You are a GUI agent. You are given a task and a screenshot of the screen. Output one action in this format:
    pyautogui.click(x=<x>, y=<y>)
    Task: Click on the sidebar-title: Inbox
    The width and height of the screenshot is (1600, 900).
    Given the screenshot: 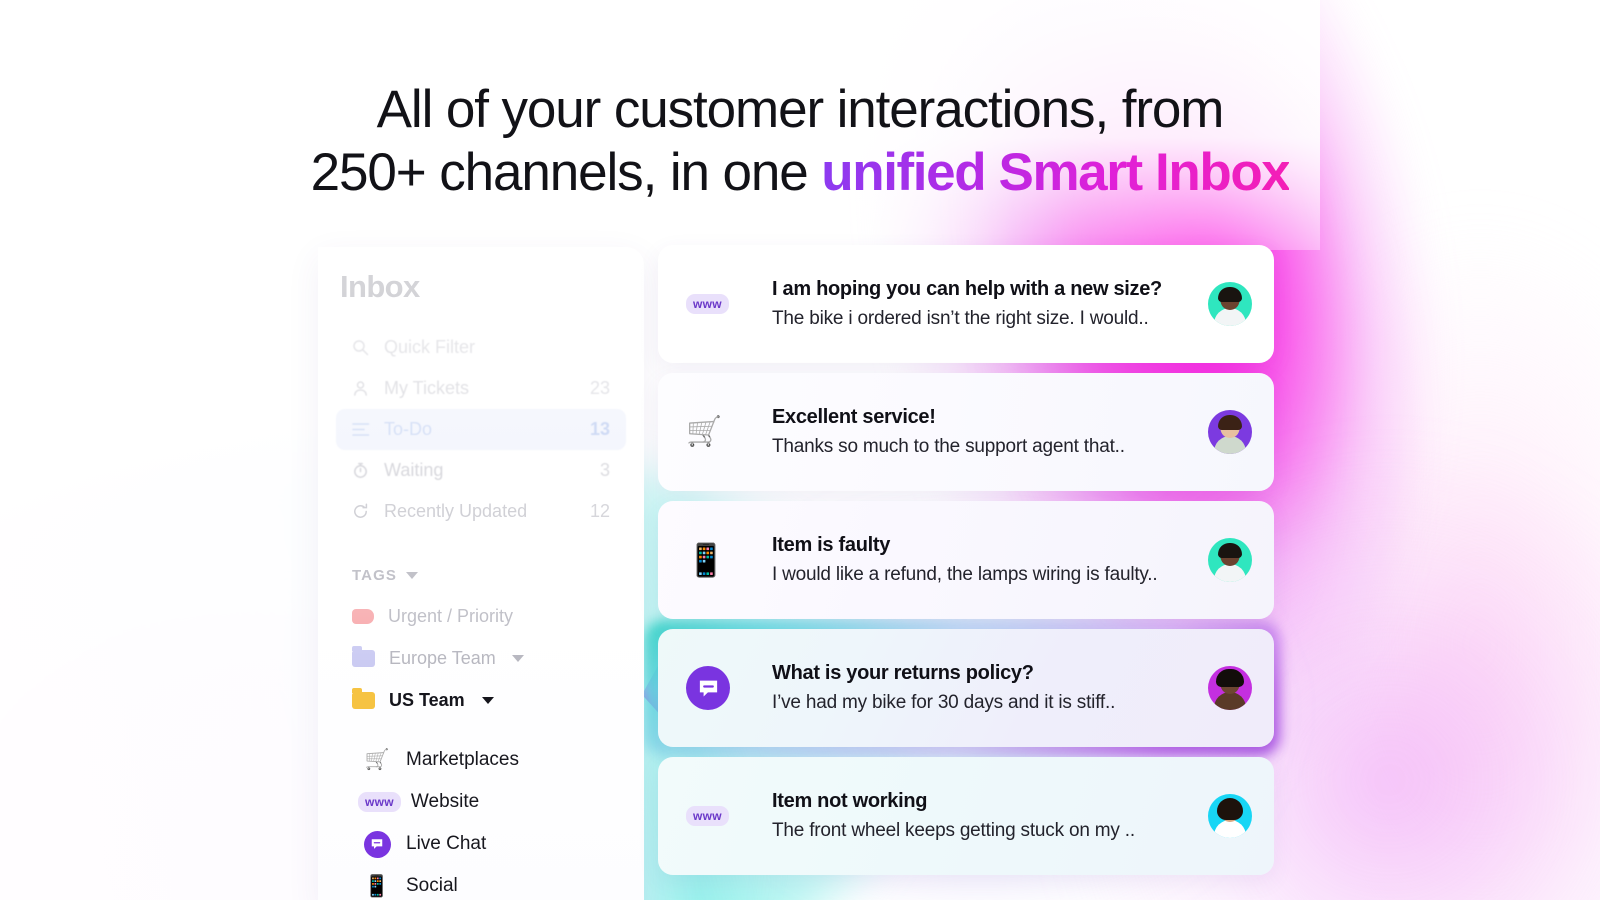 What is the action you would take?
    pyautogui.click(x=380, y=286)
    